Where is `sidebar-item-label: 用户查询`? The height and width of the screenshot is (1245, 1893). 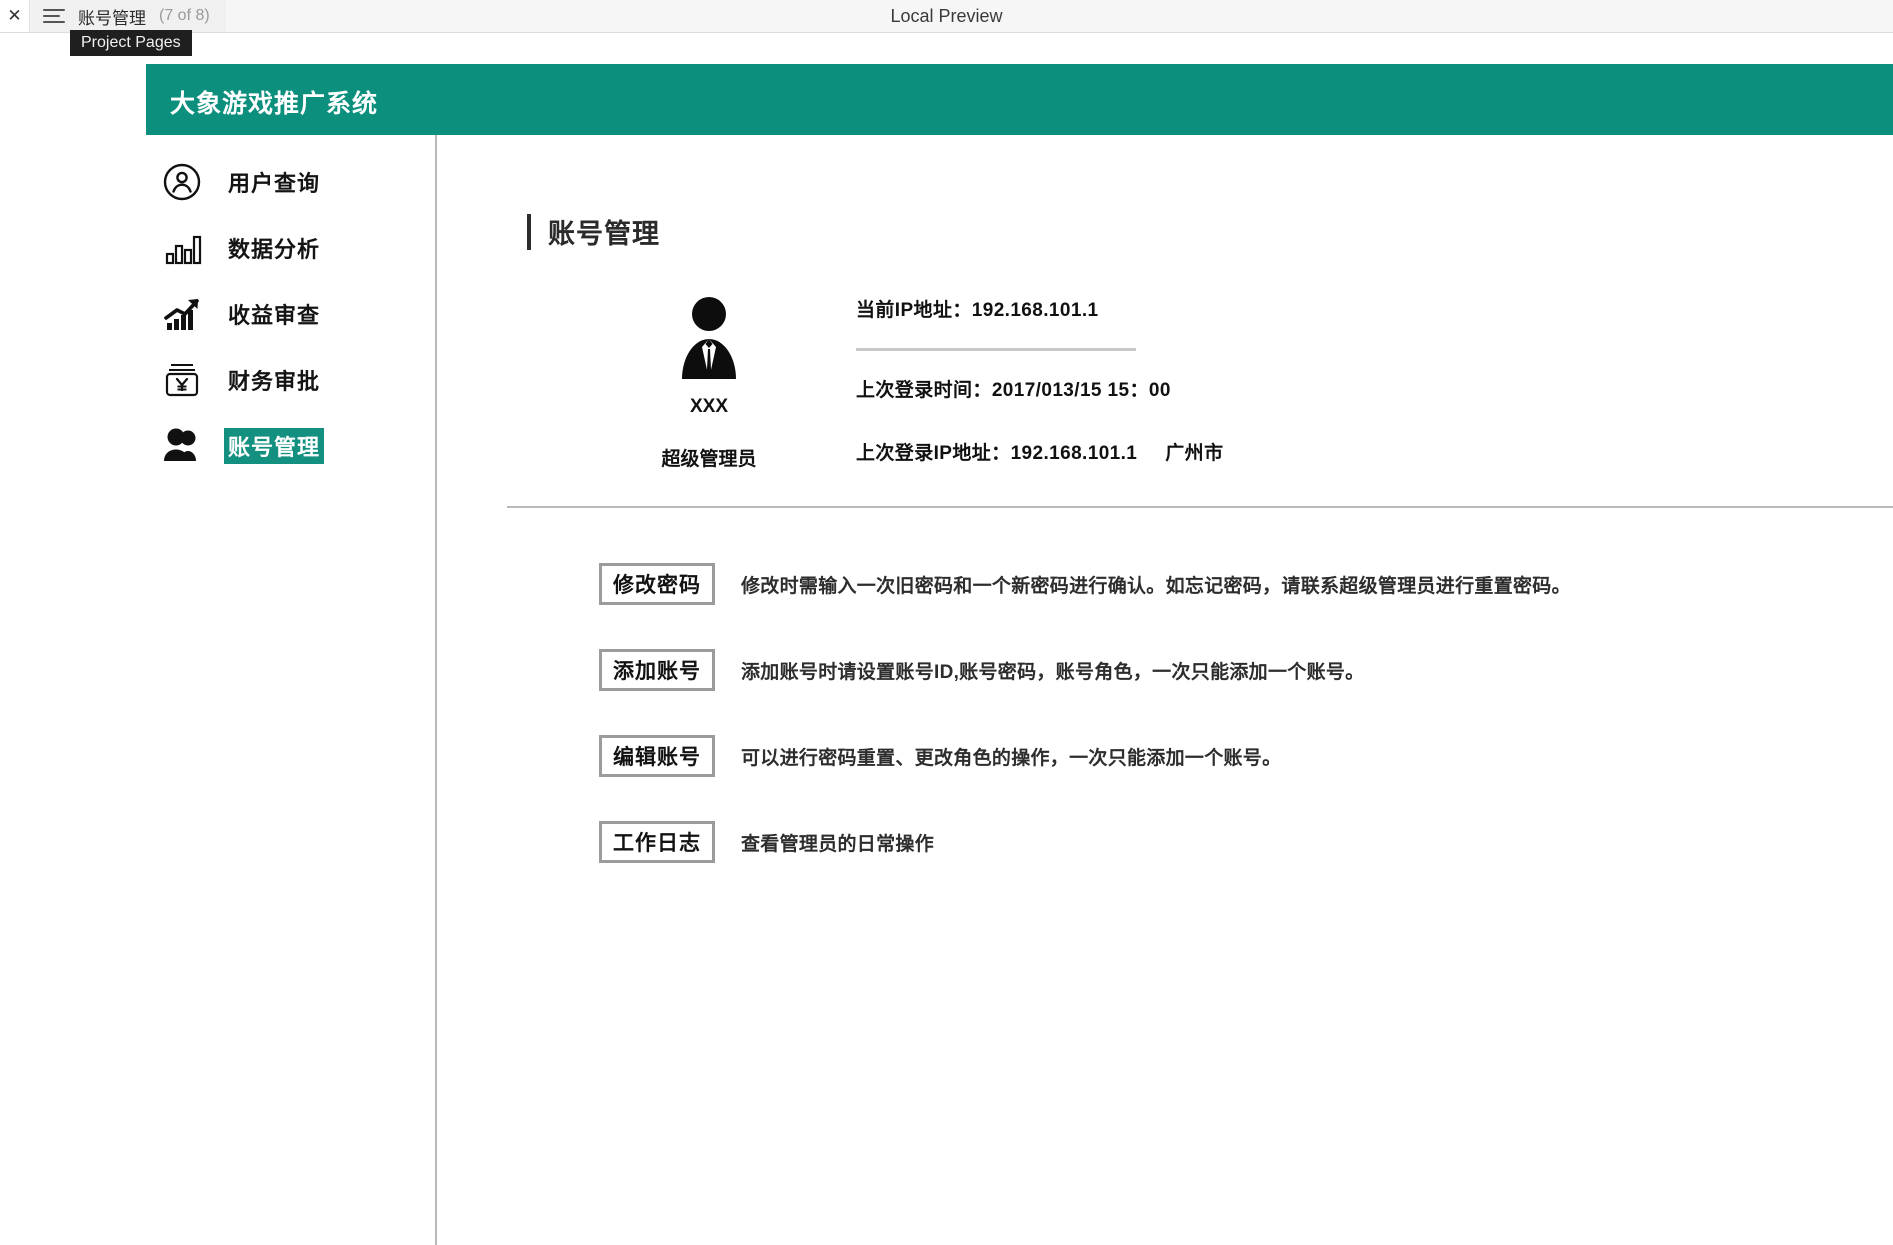
sidebar-item-label: 用户查询 is located at coordinates (274, 183).